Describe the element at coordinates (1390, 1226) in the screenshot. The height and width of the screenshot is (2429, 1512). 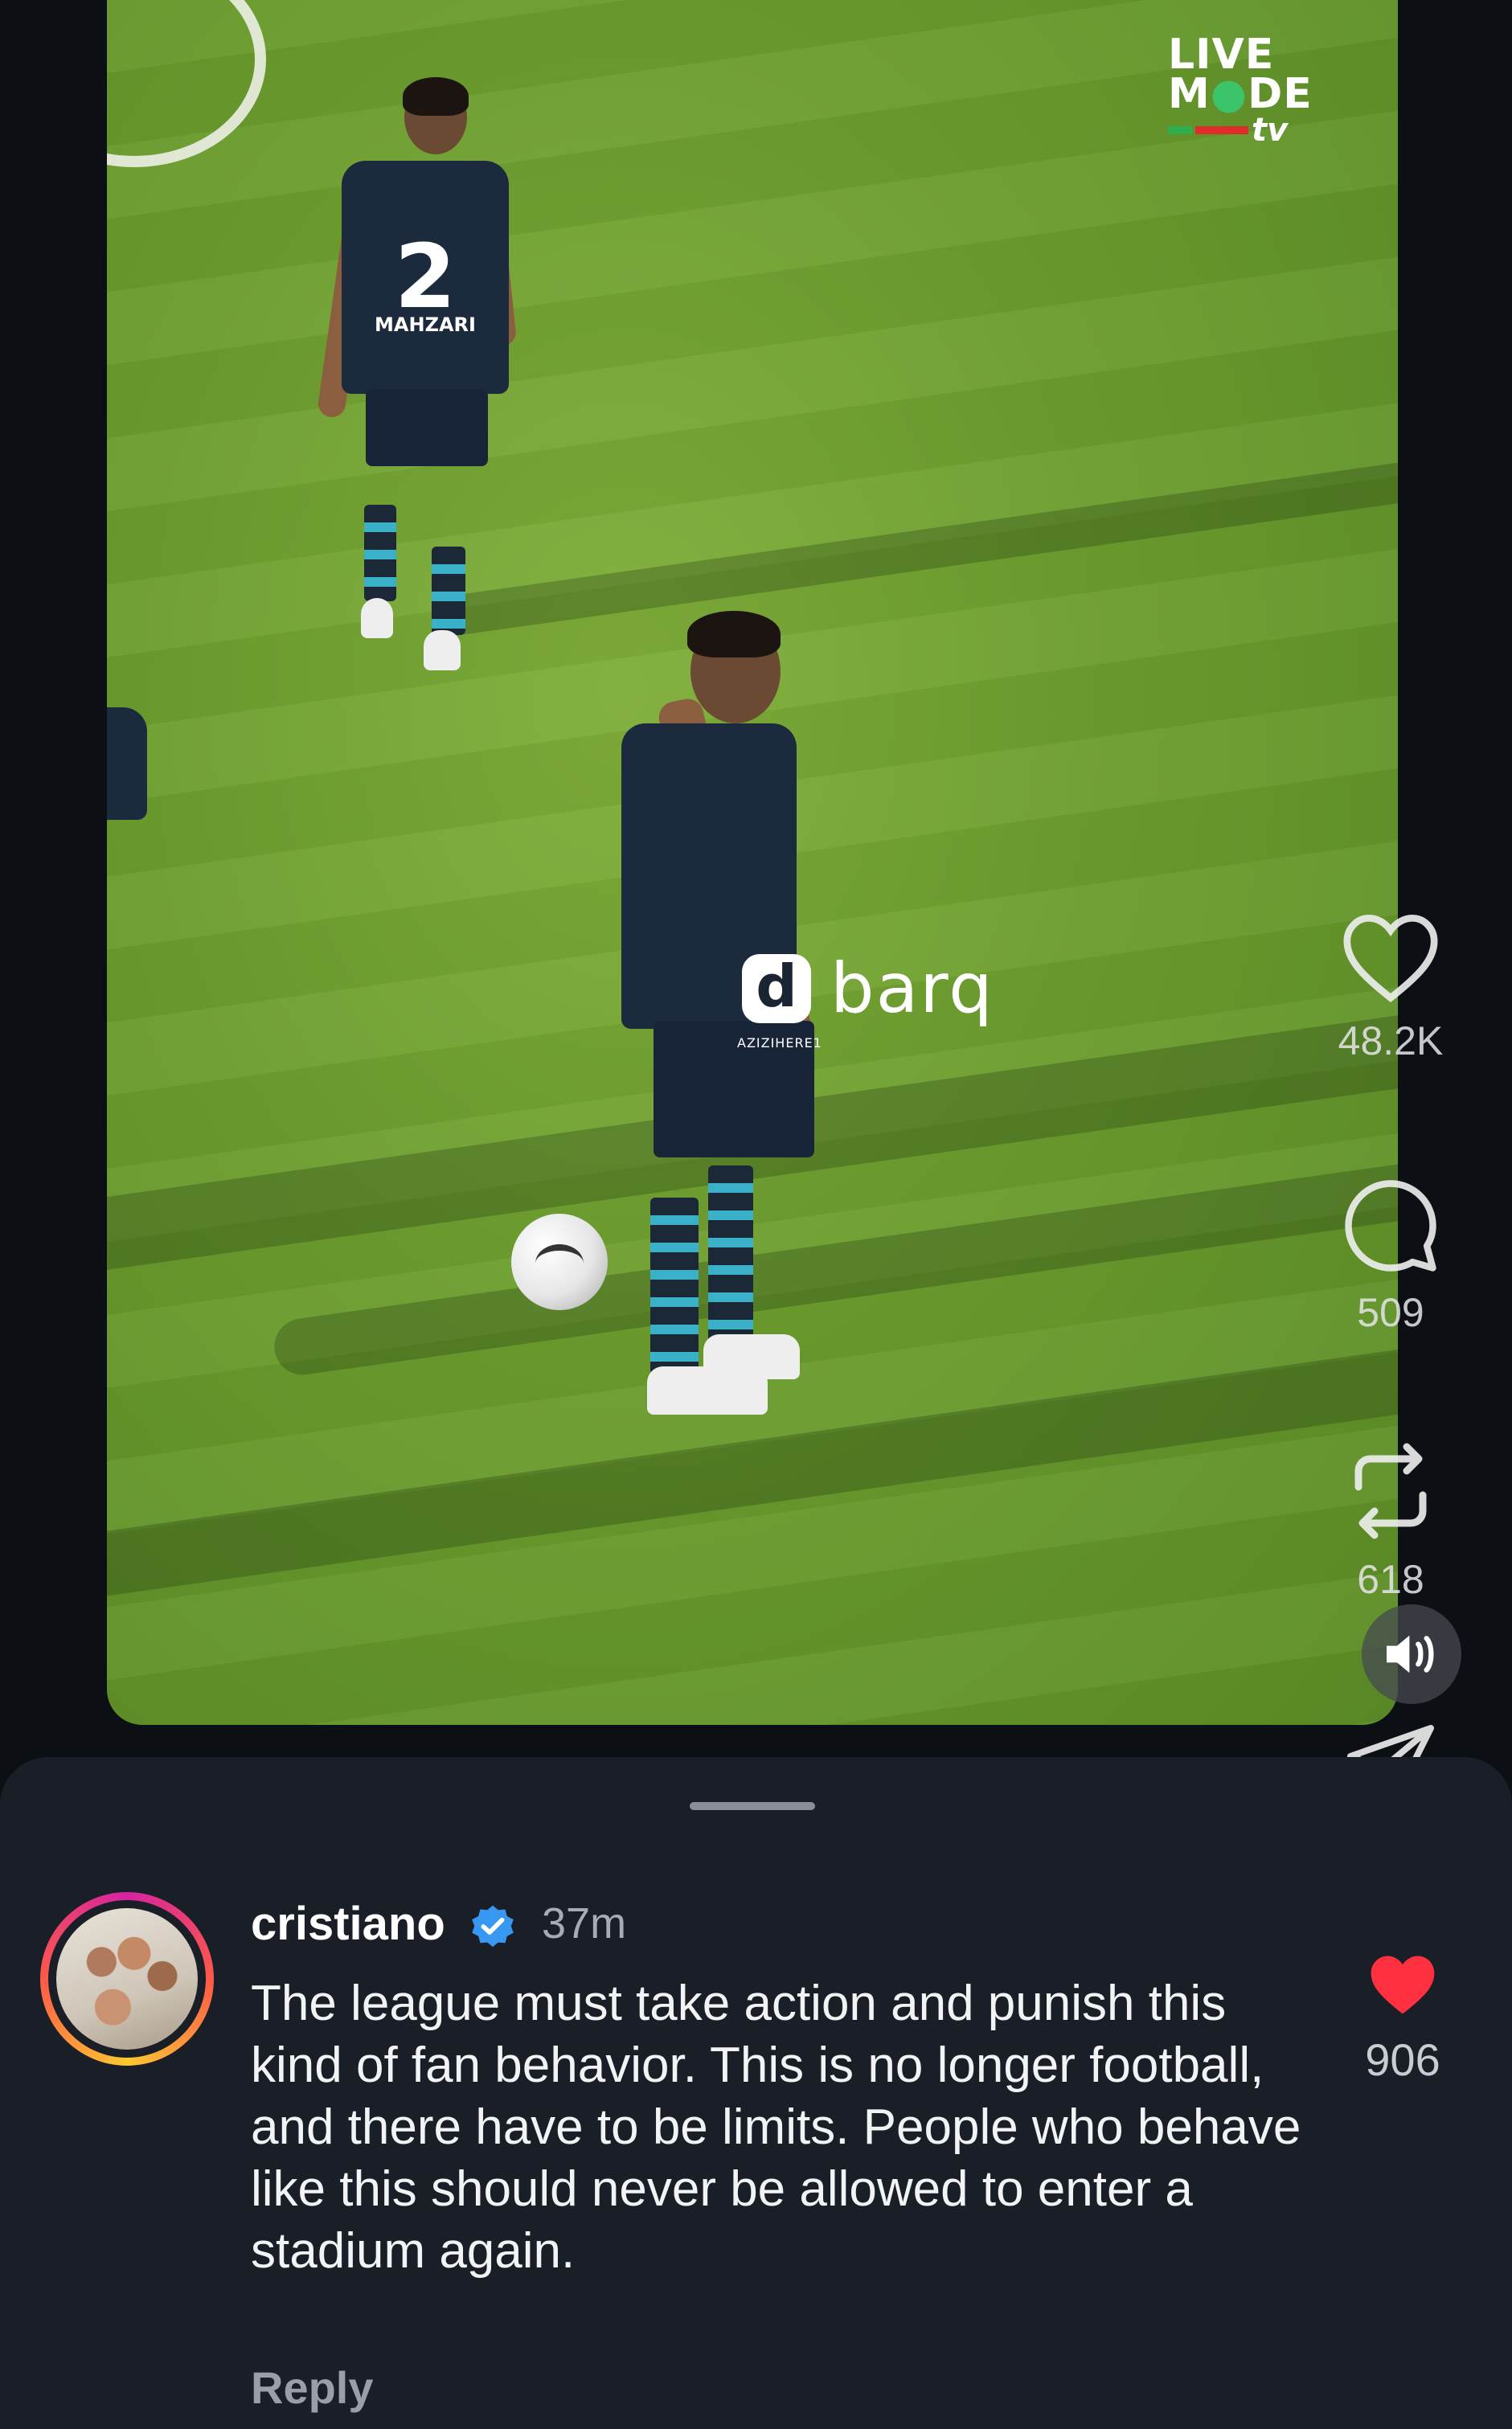
I see `comment-bubble-icon` at that location.